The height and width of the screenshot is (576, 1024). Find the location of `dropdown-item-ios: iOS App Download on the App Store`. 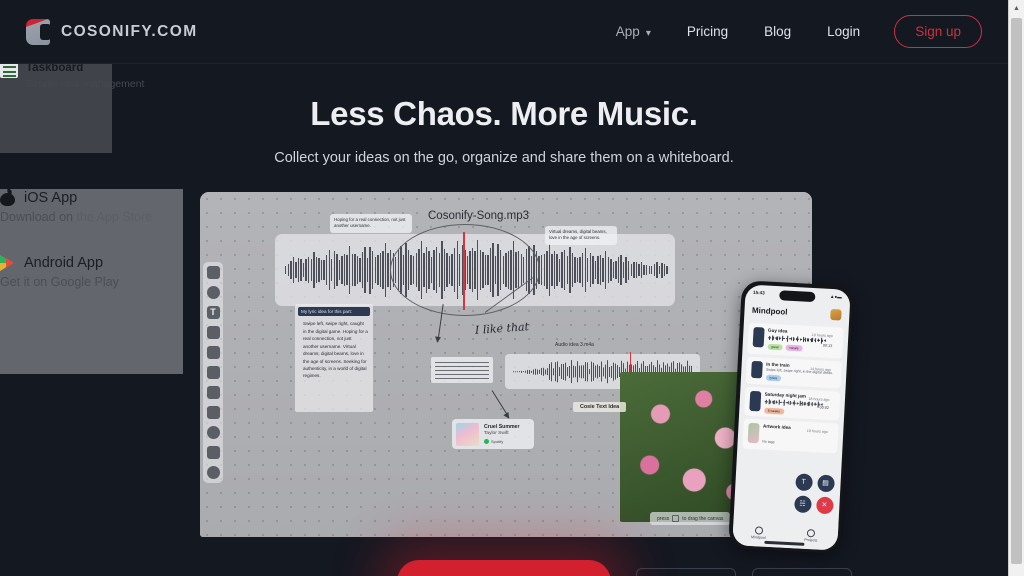

dropdown-item-ios: iOS App Download on the App Store is located at coordinates (91, 206).